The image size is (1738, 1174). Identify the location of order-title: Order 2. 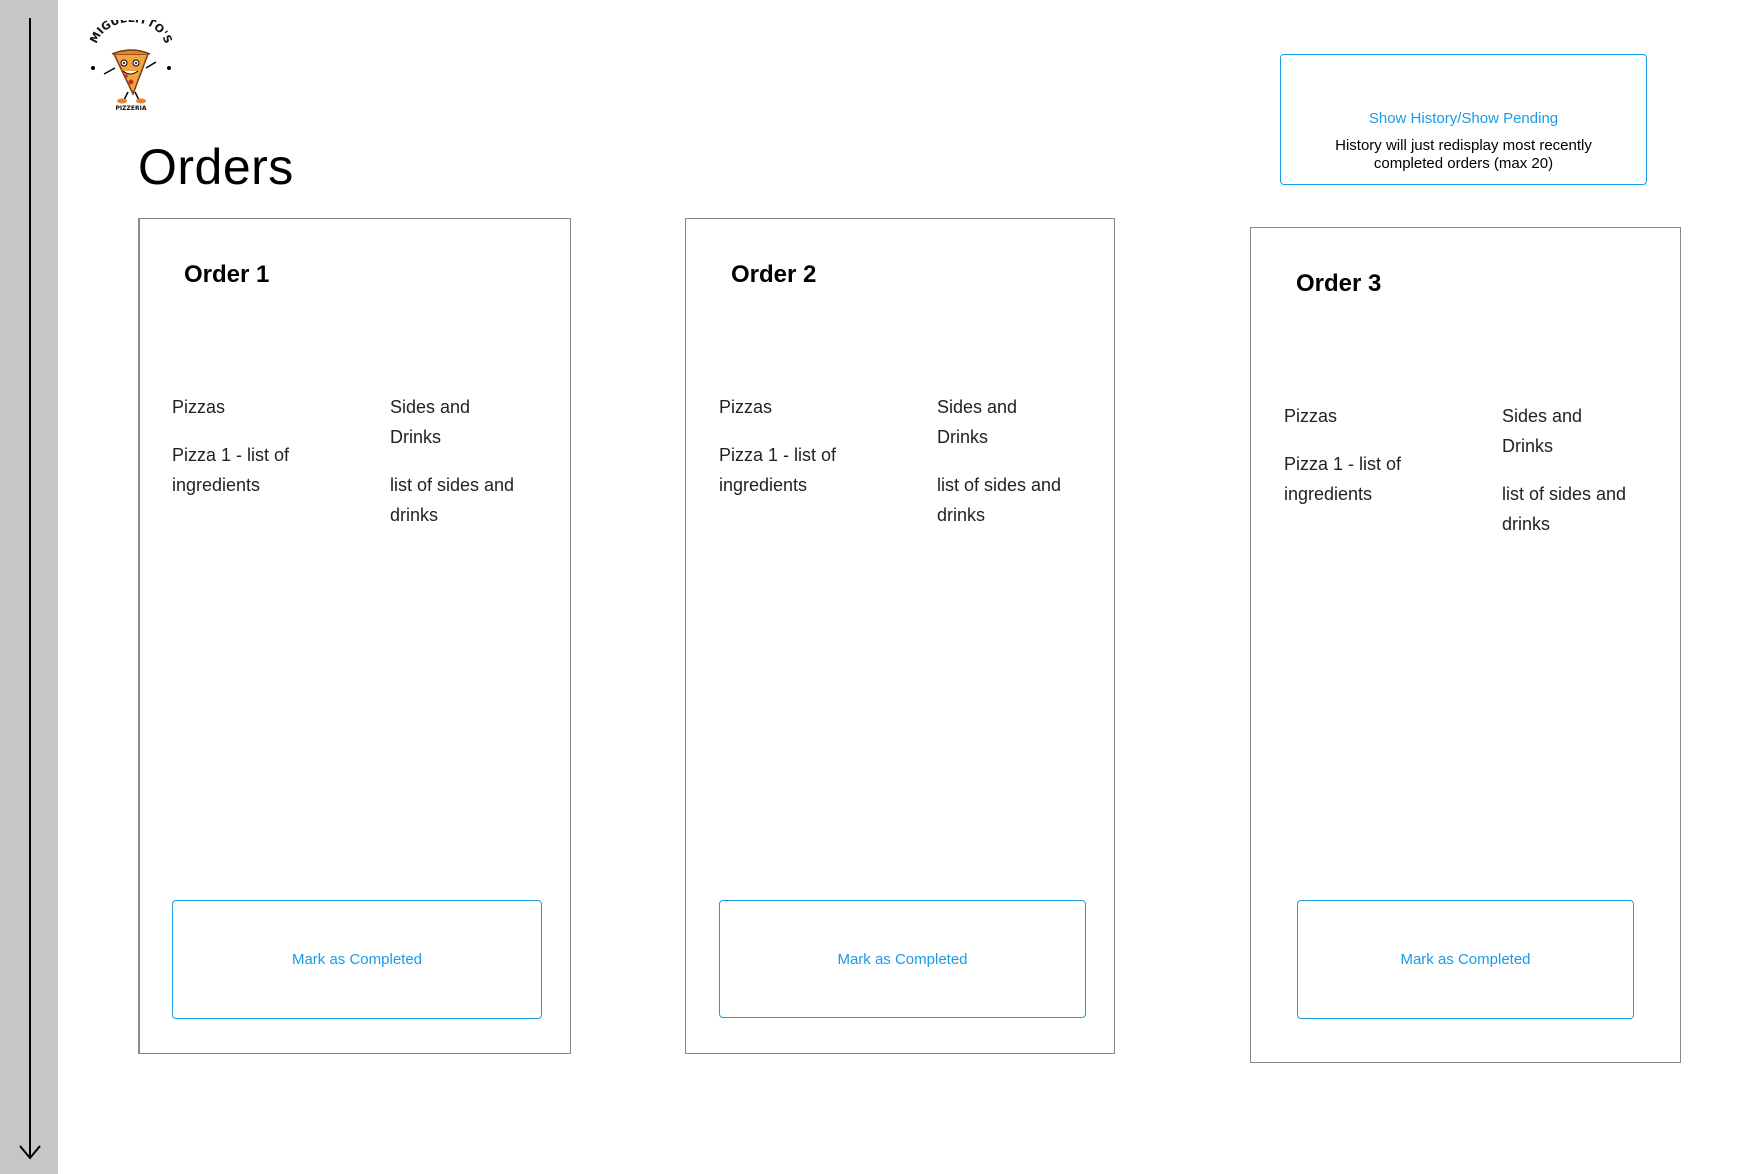
(774, 274).